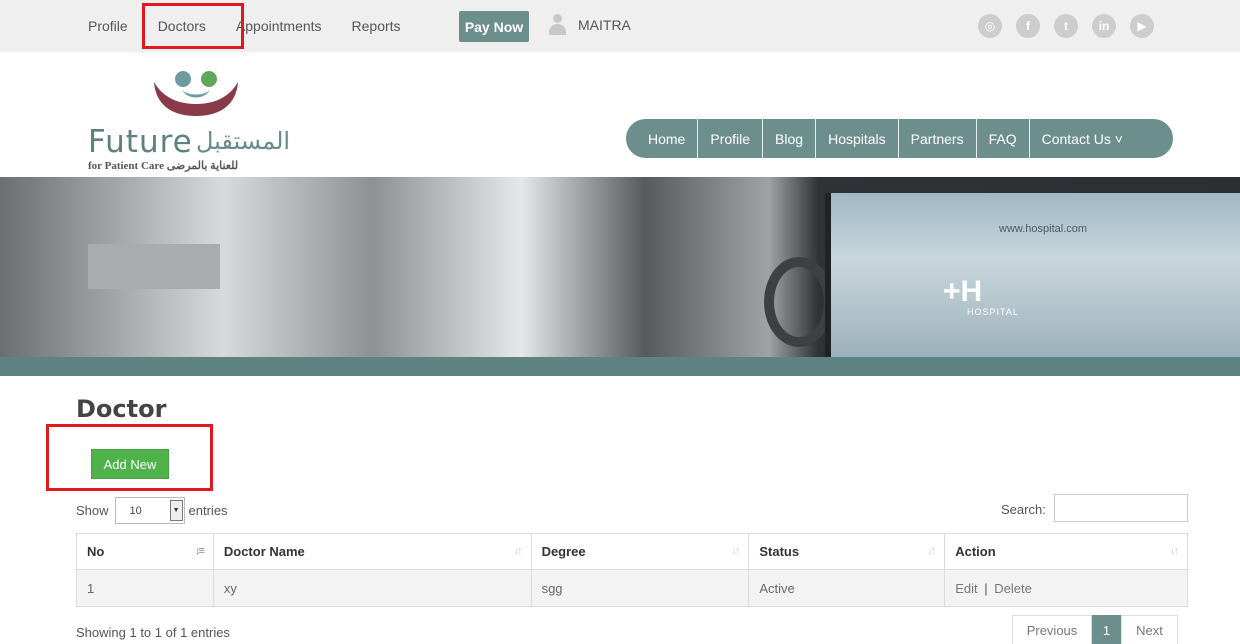 The width and height of the screenshot is (1240, 644). I want to click on search-label: Search:, so click(1023, 509).